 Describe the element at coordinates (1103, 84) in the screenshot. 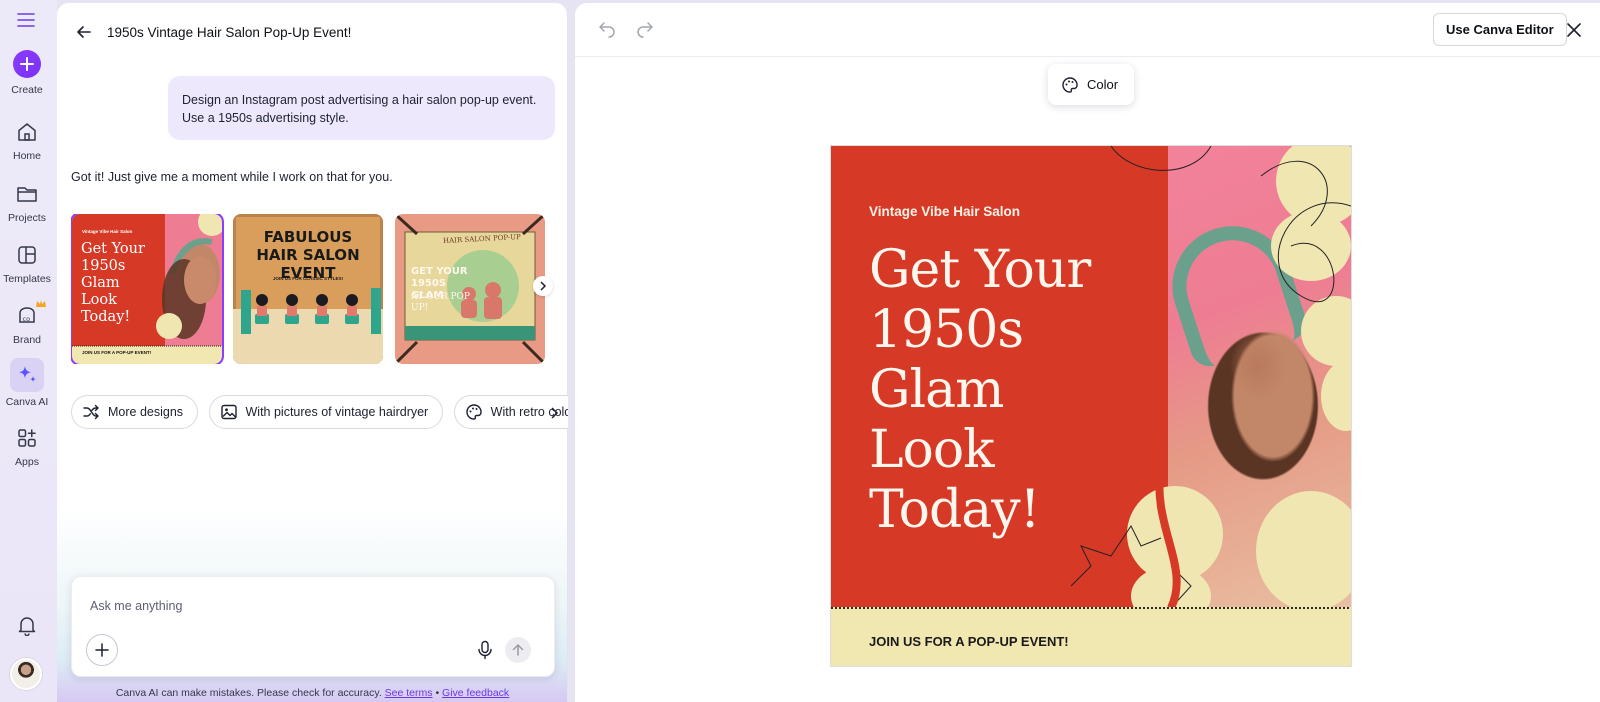

I see `color-label: Color` at that location.